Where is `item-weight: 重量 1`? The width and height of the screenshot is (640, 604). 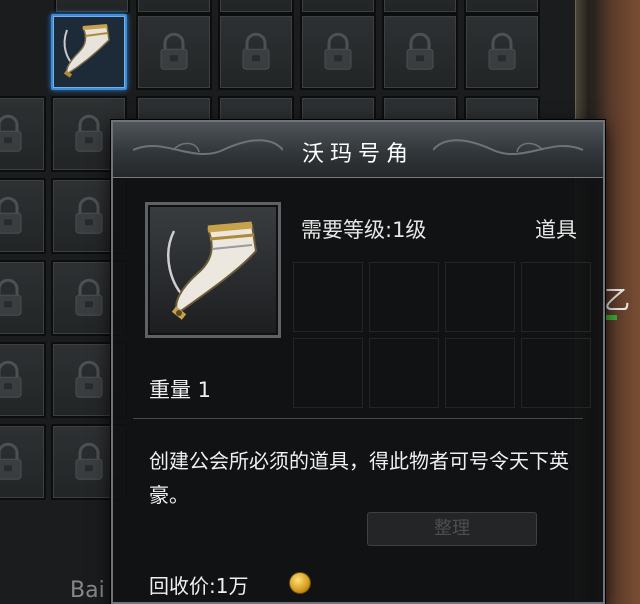 item-weight: 重量 1 is located at coordinates (180, 390).